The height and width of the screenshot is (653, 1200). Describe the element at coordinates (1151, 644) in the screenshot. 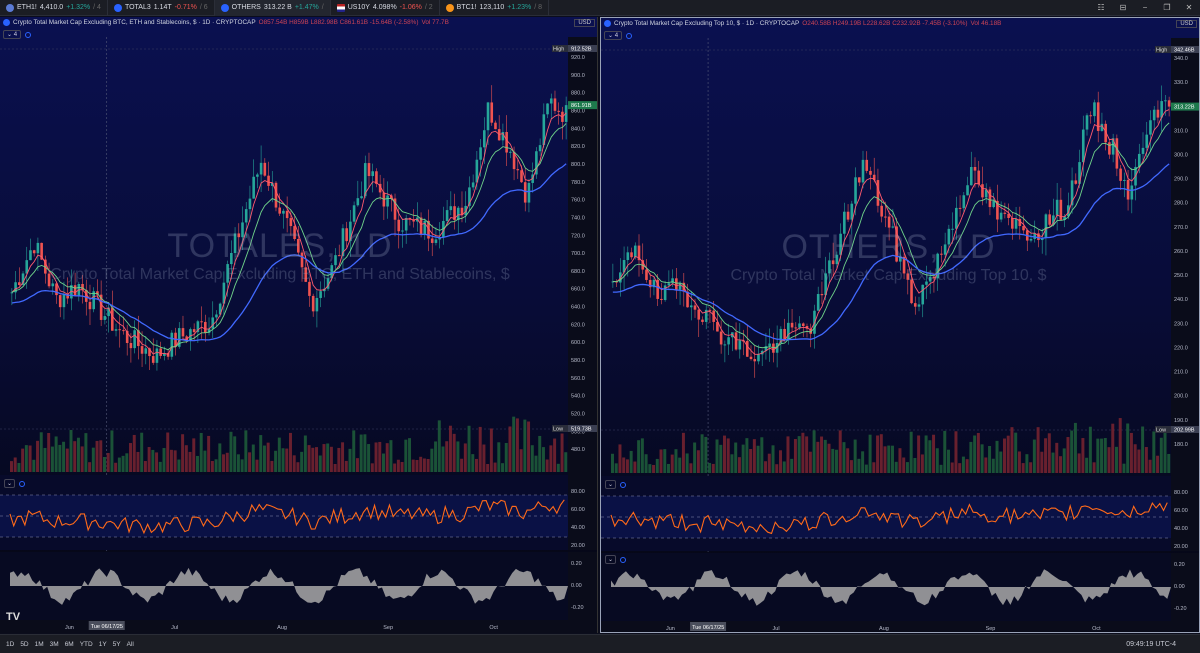

I see `clock: 09:49:19 UTC-4` at that location.